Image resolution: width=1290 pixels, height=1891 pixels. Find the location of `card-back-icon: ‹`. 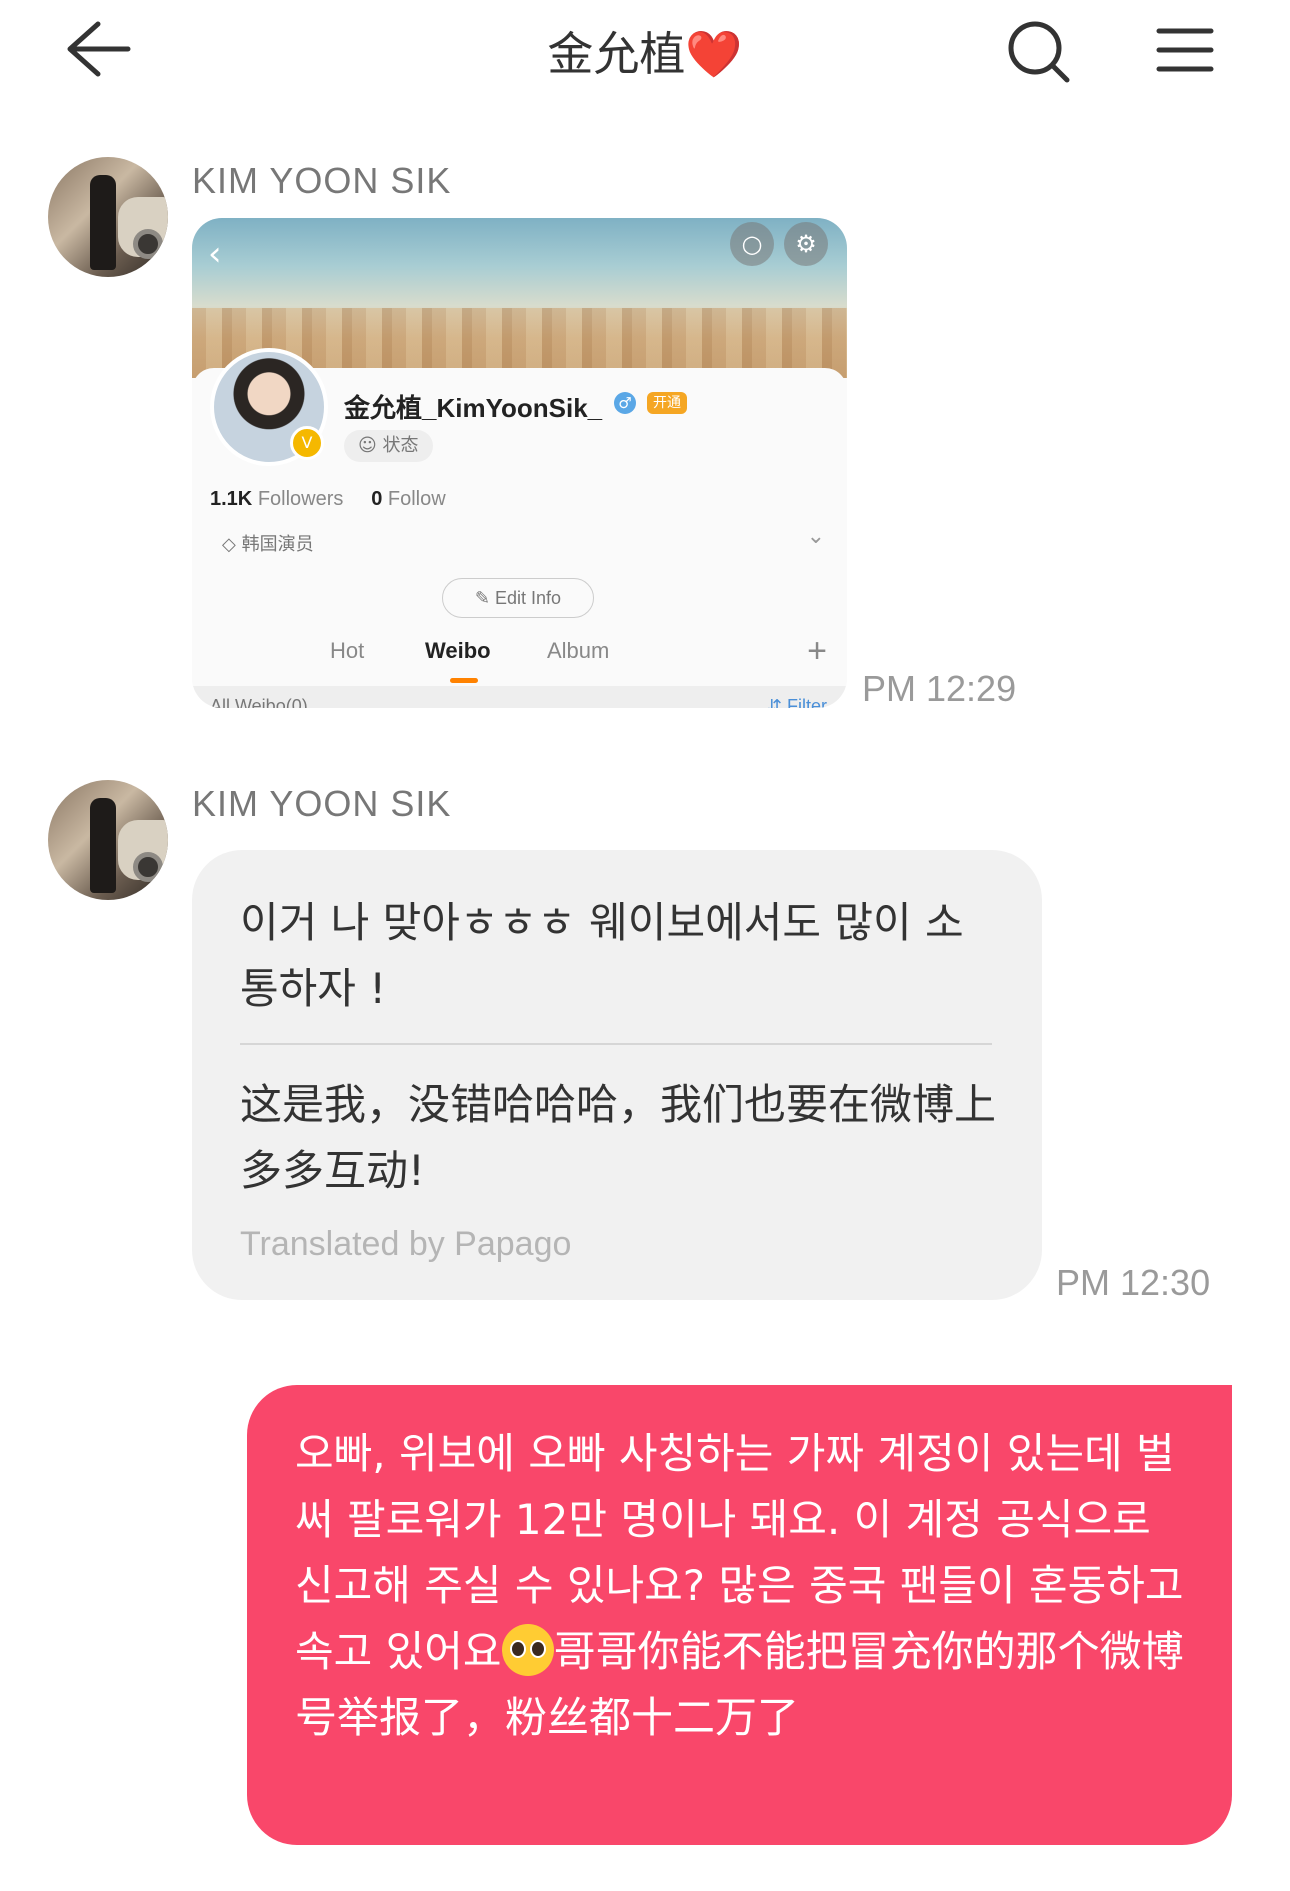

card-back-icon: ‹ is located at coordinates (215, 254).